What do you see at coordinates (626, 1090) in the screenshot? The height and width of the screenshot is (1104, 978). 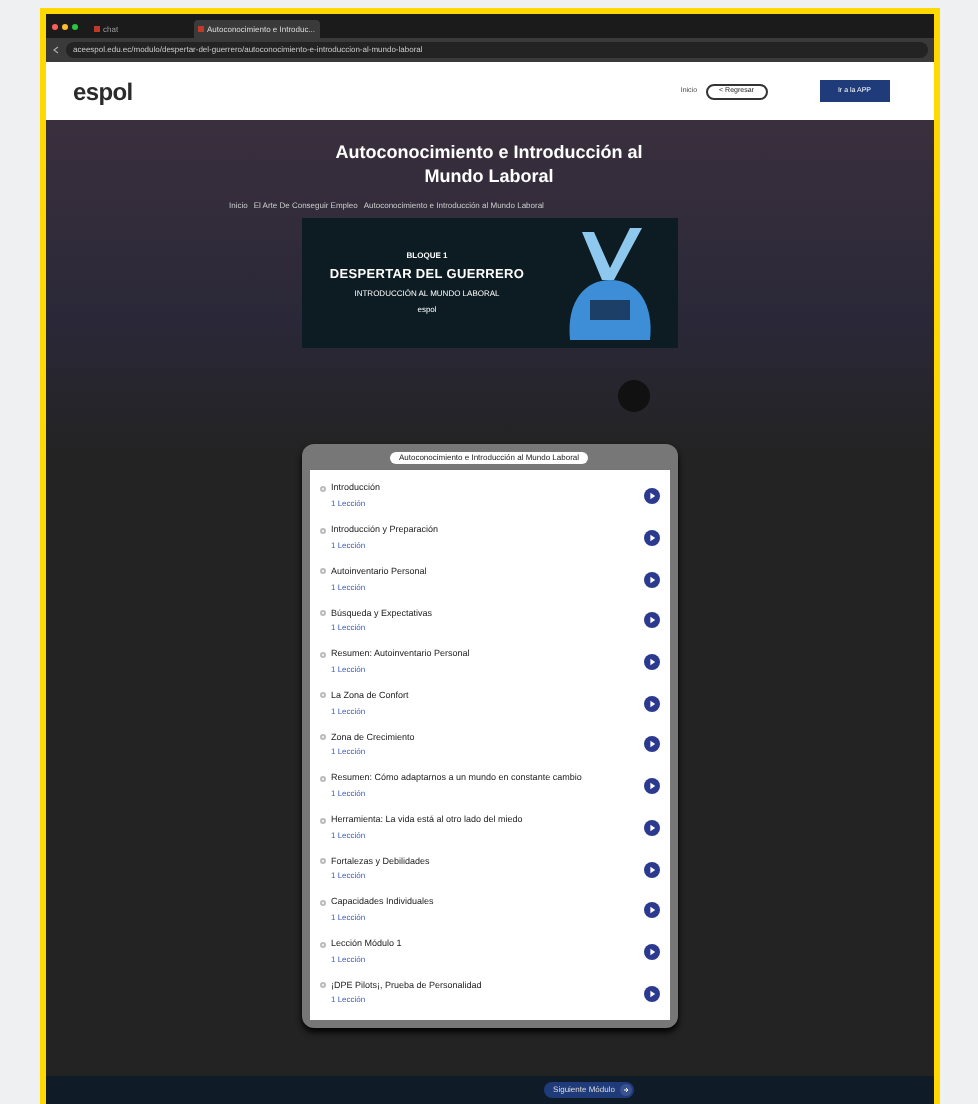 I see `arrow-right-icon` at bounding box center [626, 1090].